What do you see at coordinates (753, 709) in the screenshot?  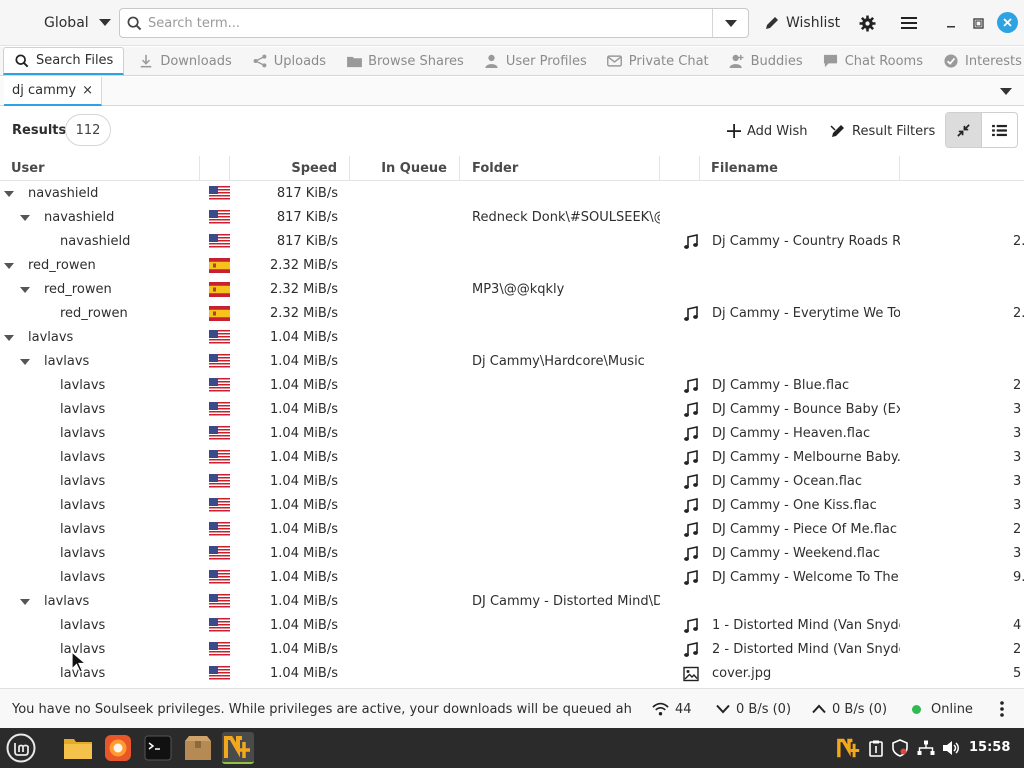 I see `download-speed-indicator: 0 B/s (0)` at bounding box center [753, 709].